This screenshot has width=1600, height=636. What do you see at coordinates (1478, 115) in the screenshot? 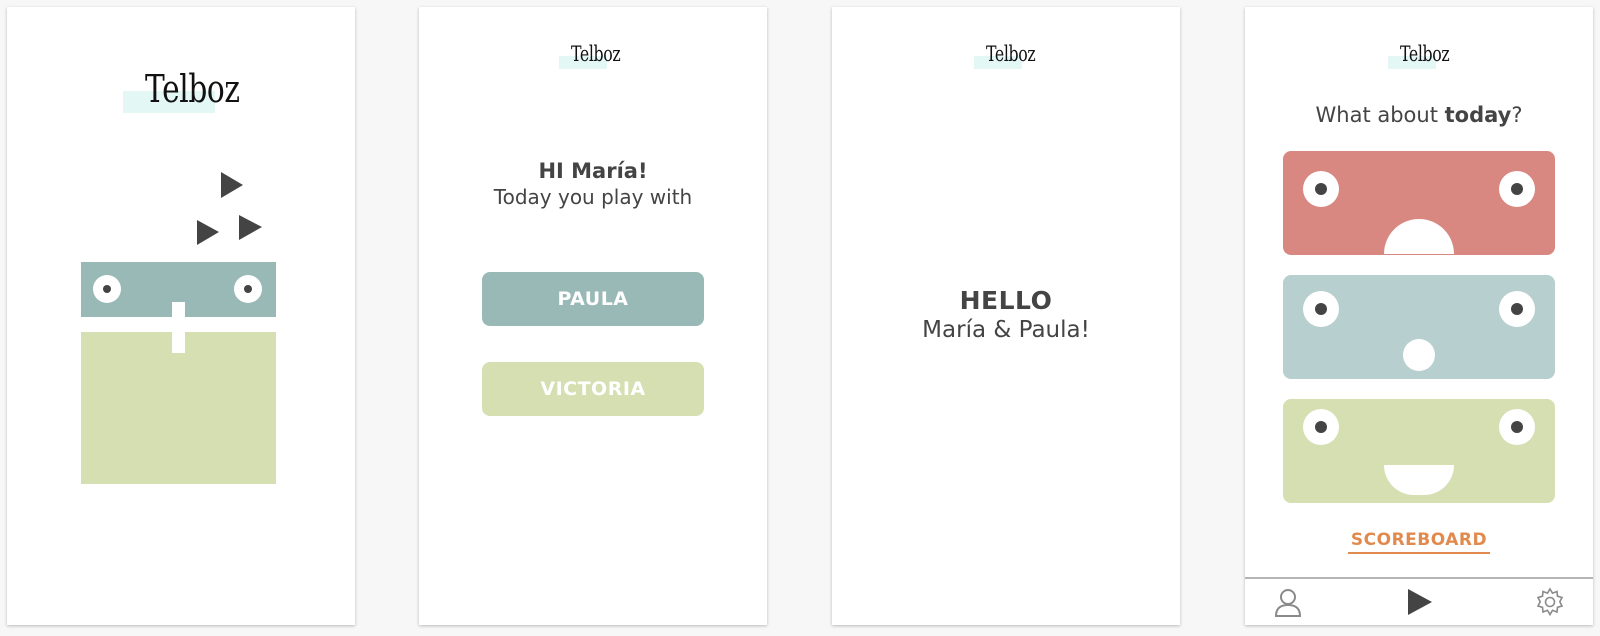
I see `question-bold: today` at bounding box center [1478, 115].